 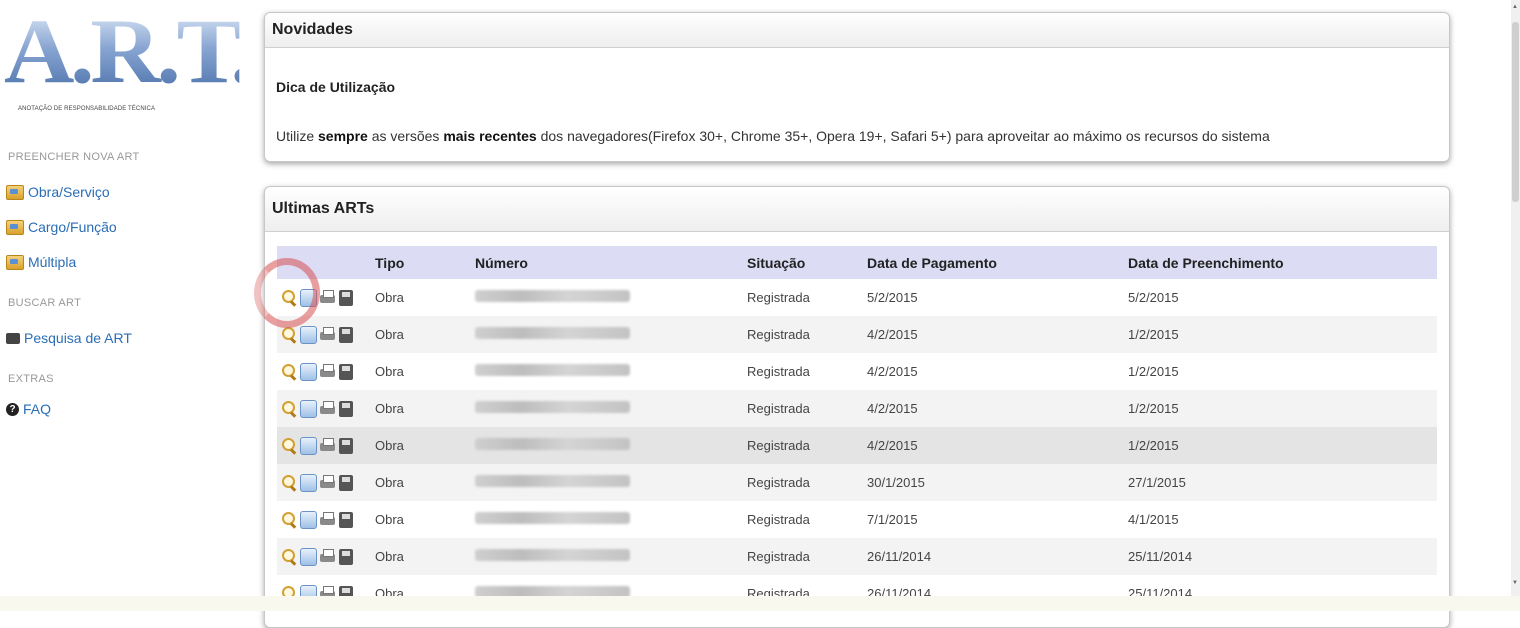 I want to click on cell-pagamento: 7/1/2015, so click(x=892, y=519).